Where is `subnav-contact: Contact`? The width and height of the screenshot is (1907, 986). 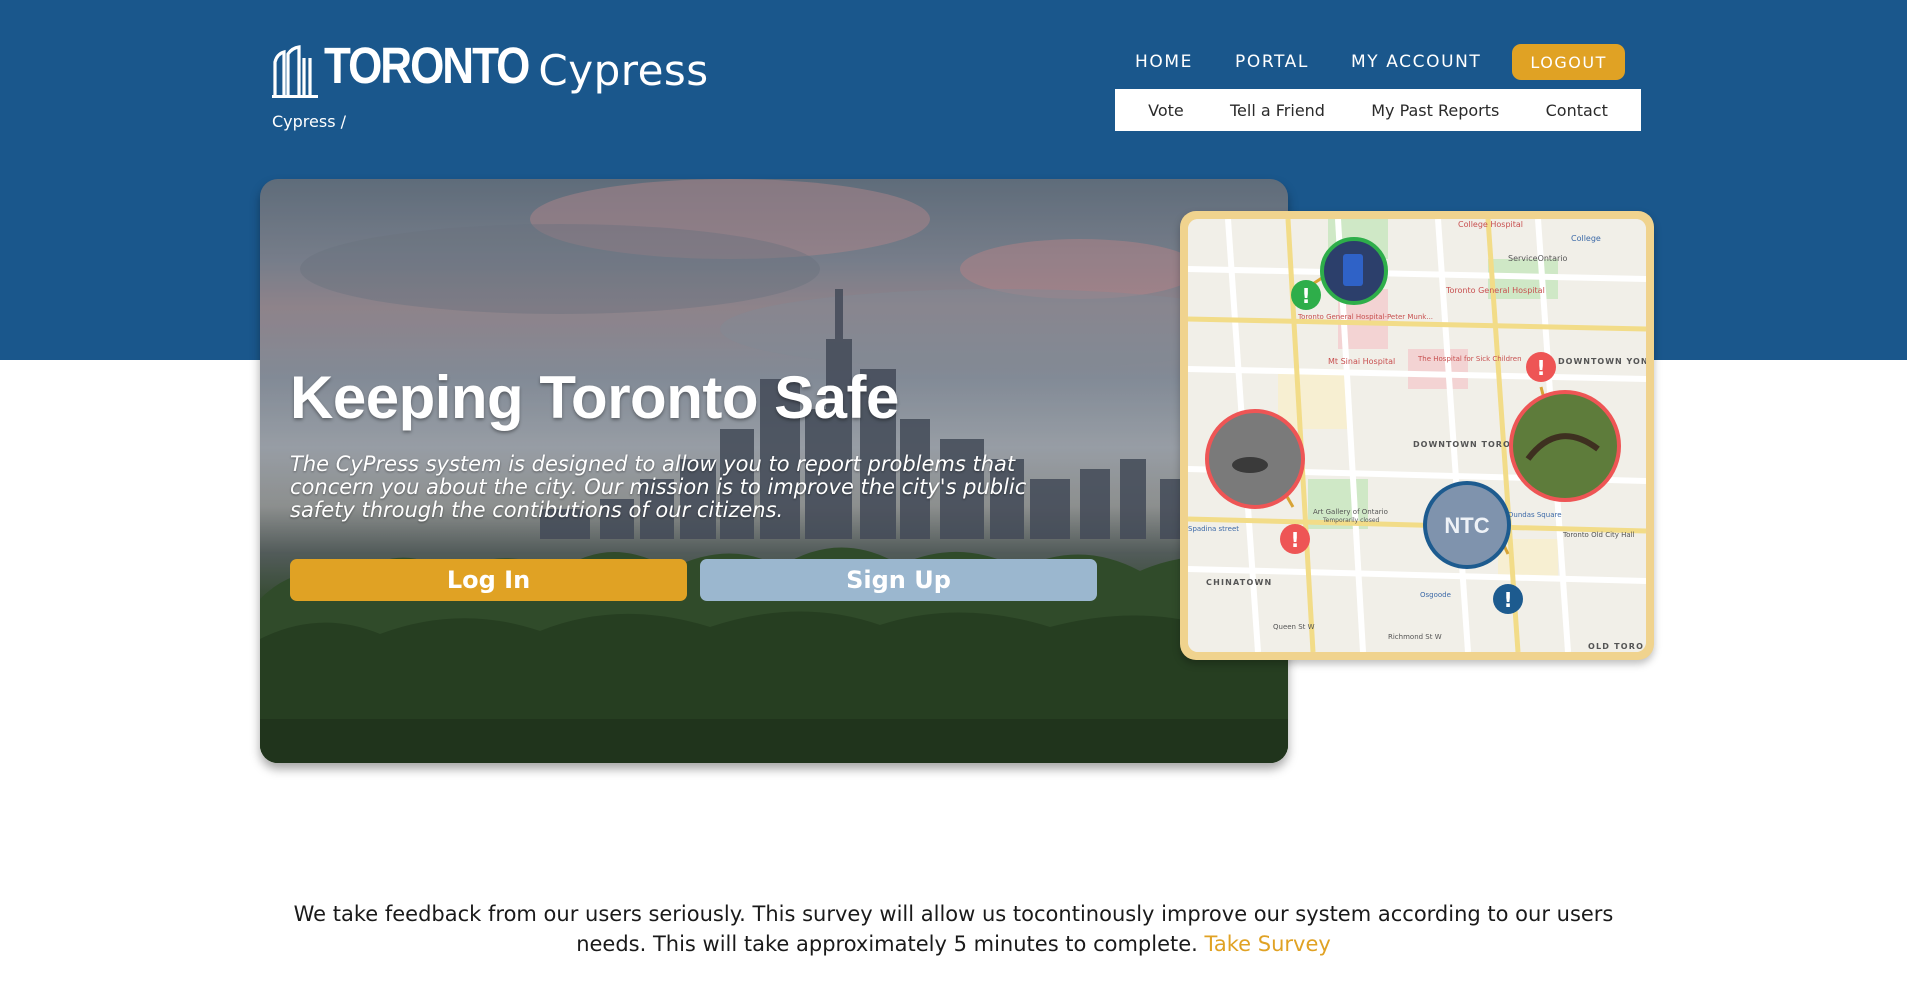
subnav-contact: Contact is located at coordinates (1577, 110).